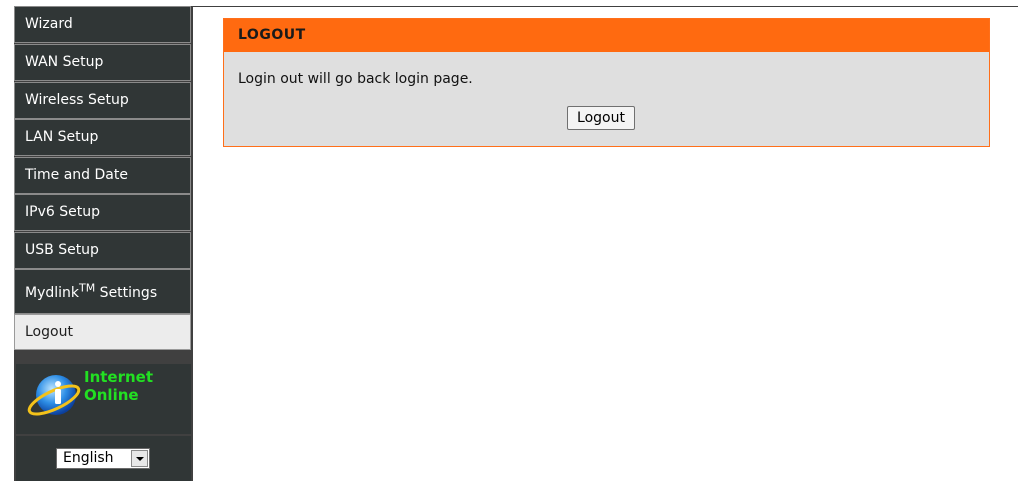  I want to click on logout-button: Logout, so click(601, 118).